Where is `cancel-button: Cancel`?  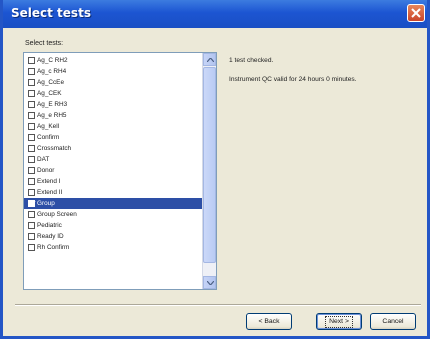 cancel-button: Cancel is located at coordinates (393, 321).